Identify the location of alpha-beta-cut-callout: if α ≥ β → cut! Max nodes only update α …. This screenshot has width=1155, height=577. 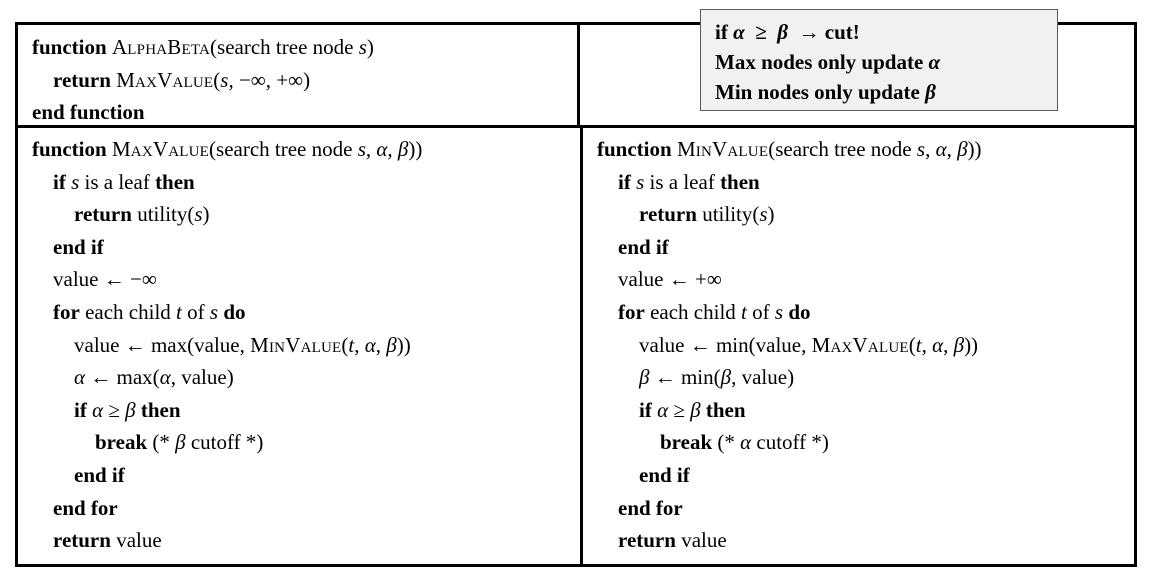
(879, 60).